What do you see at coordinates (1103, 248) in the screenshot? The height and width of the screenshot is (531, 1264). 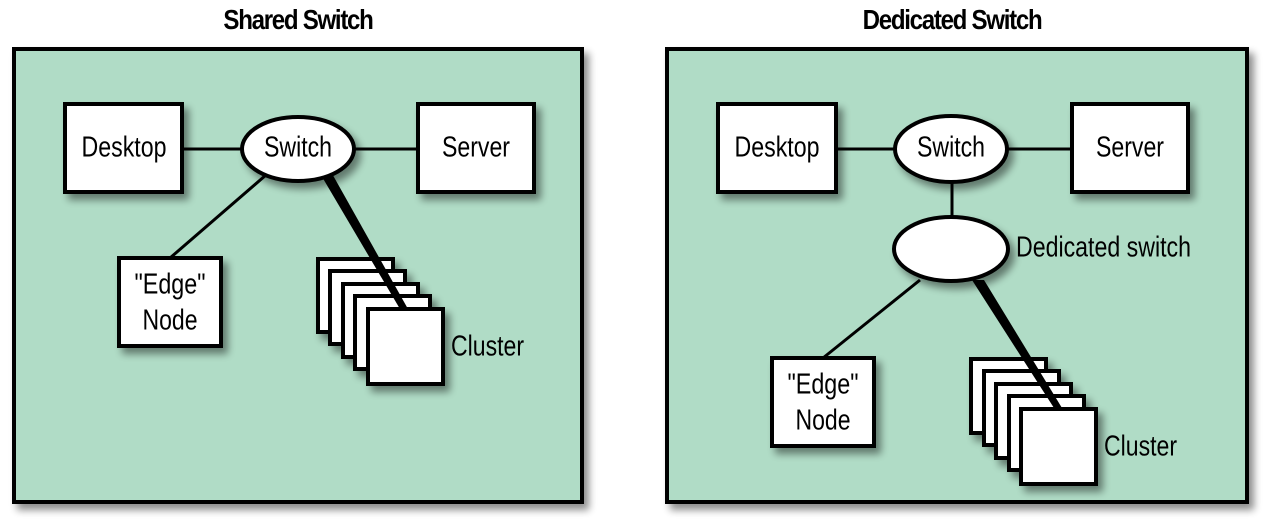 I see `dedicated-switch-label: Dedicated switch` at bounding box center [1103, 248].